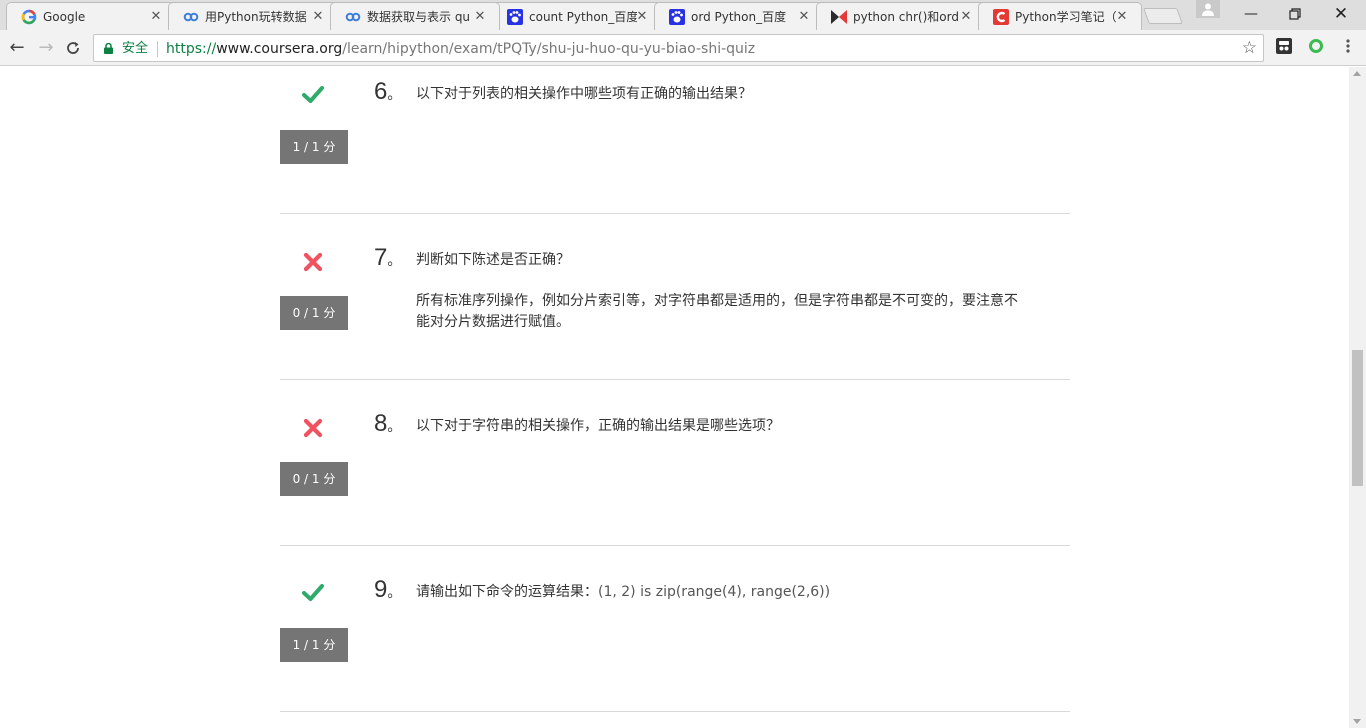  I want to click on tab-count-baidu: count Python_百度 ✕, so click(577, 16).